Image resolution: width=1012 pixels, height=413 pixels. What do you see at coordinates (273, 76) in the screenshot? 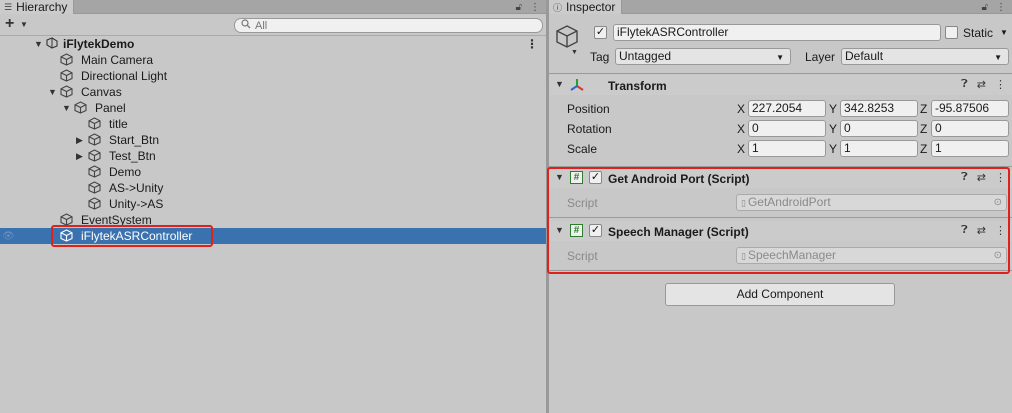
I see `hierarchy-item: Directional Light` at bounding box center [273, 76].